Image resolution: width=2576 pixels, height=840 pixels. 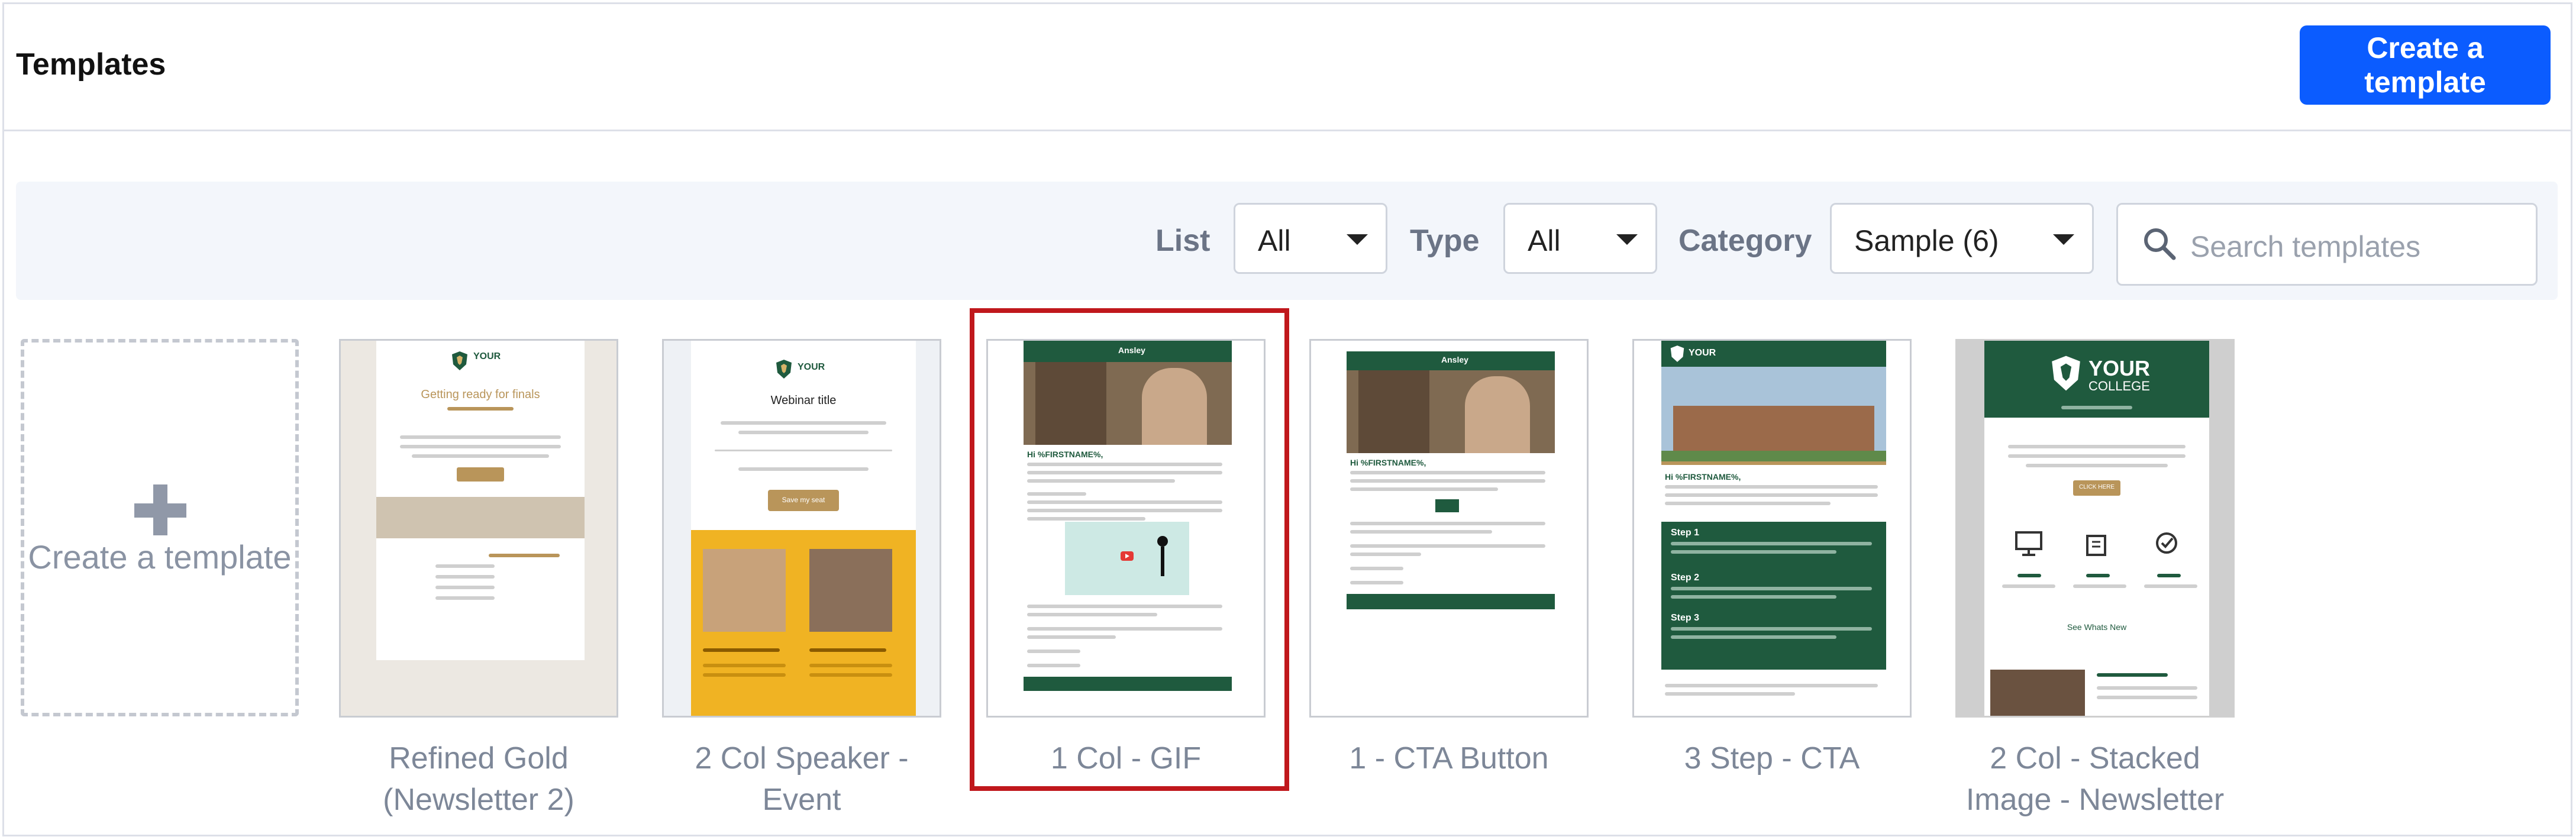 What do you see at coordinates (160, 510) in the screenshot?
I see `plus-icon-bar` at bounding box center [160, 510].